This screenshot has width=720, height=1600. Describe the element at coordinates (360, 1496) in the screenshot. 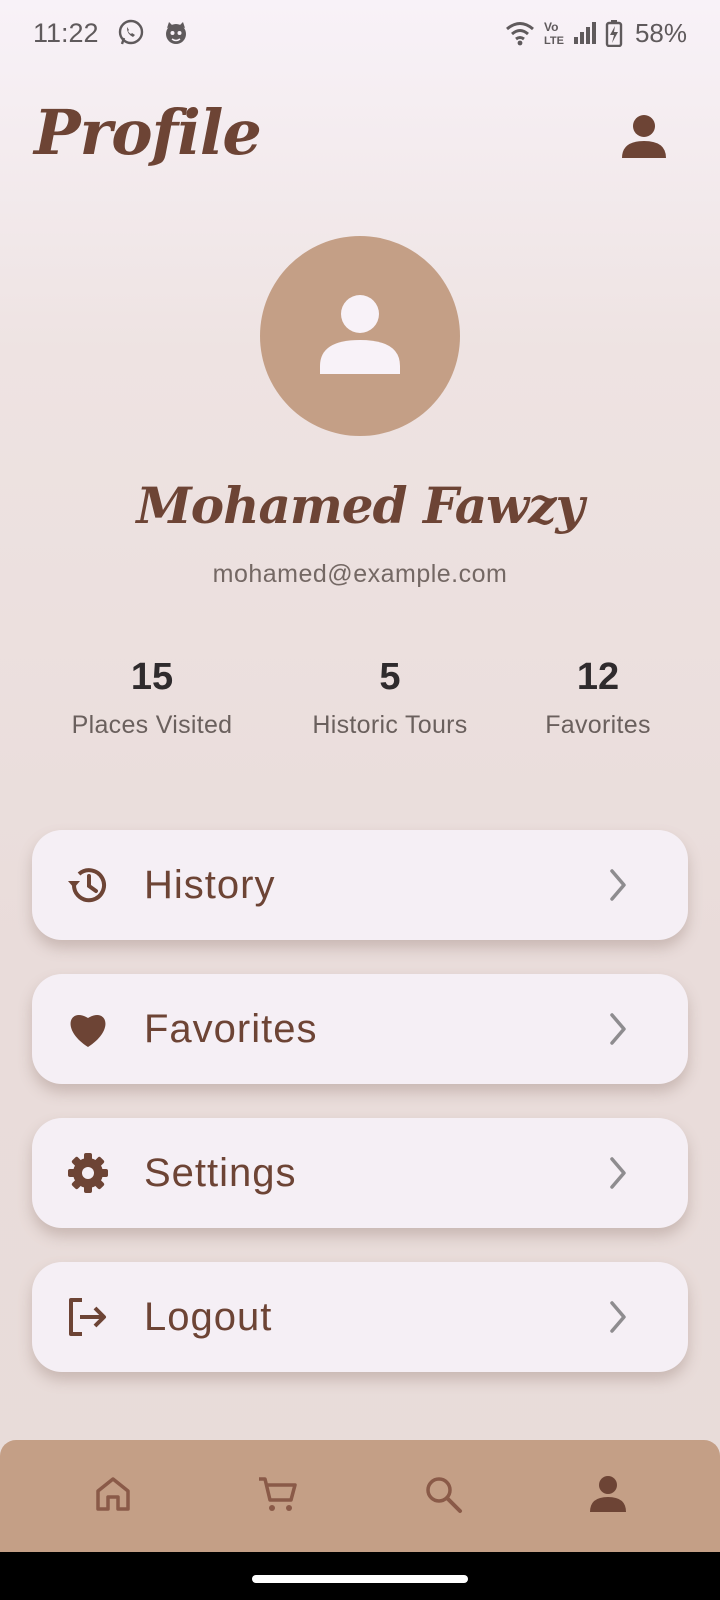

I see `bottom-navigation` at that location.